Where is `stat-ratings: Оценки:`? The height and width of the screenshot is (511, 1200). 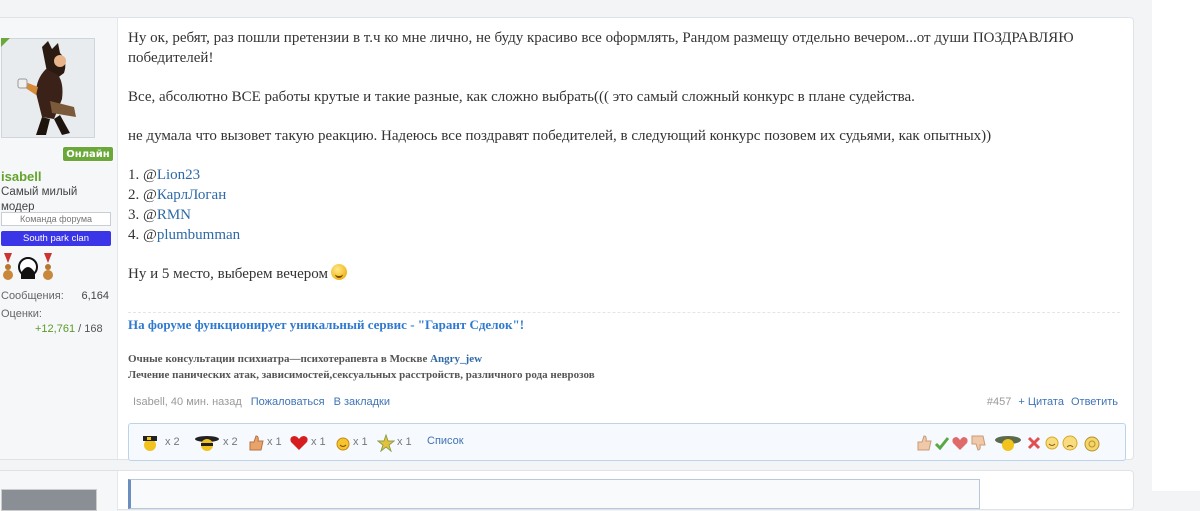
stat-ratings: Оценки: is located at coordinates (56, 314).